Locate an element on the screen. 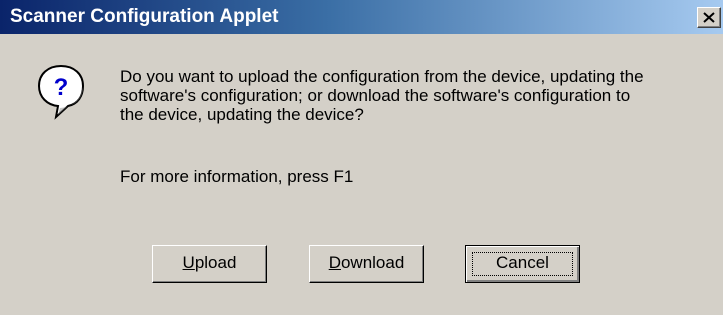 The image size is (727, 315). upload-button-label: Upload is located at coordinates (209, 262).